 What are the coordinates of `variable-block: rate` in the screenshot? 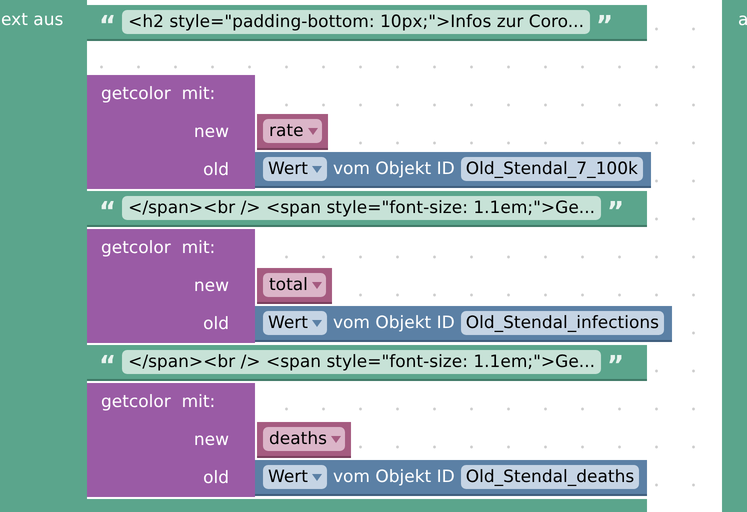 It's located at (292, 132).